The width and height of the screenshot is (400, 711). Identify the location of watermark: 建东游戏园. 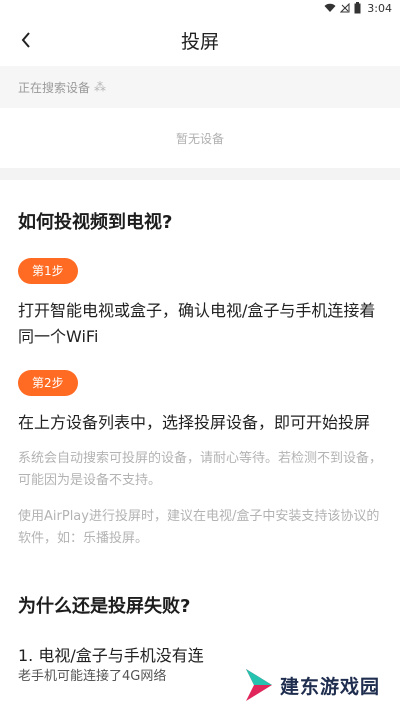
(312, 685).